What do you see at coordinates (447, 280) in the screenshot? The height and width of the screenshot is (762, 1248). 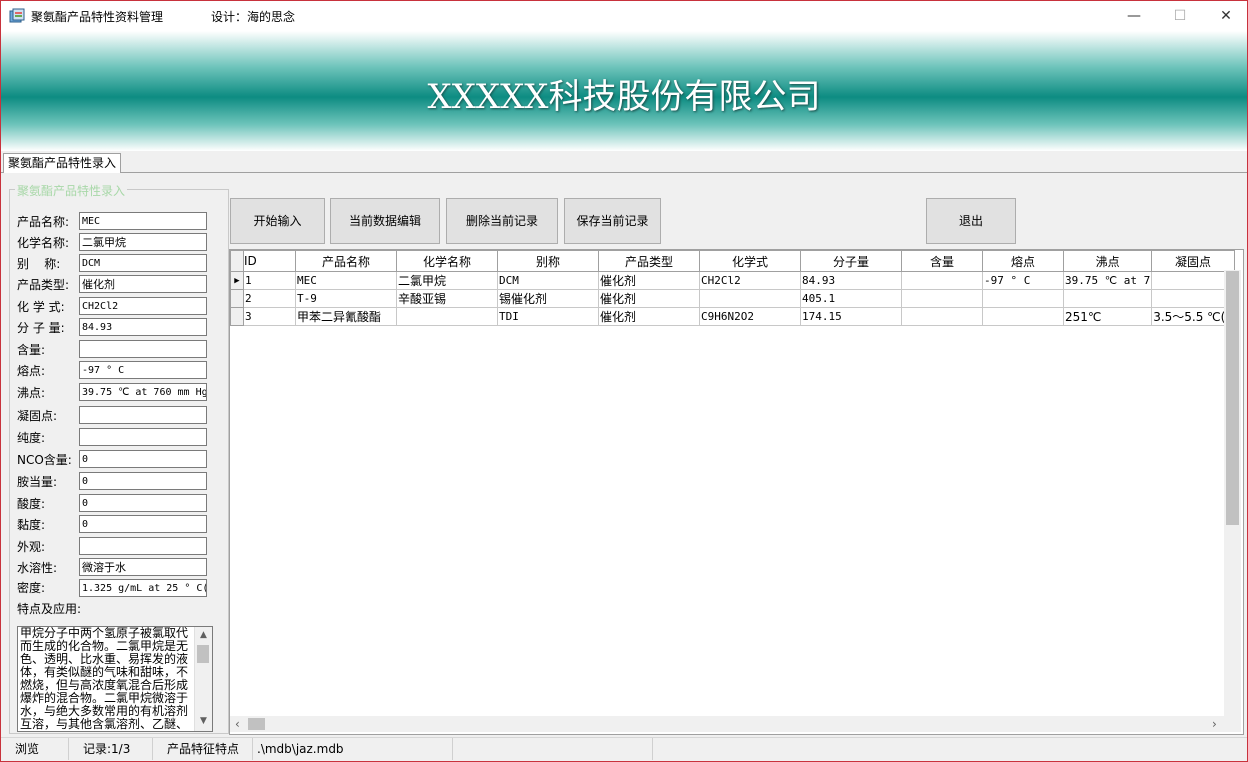 I see `table-cell: 二氯甲烷` at bounding box center [447, 280].